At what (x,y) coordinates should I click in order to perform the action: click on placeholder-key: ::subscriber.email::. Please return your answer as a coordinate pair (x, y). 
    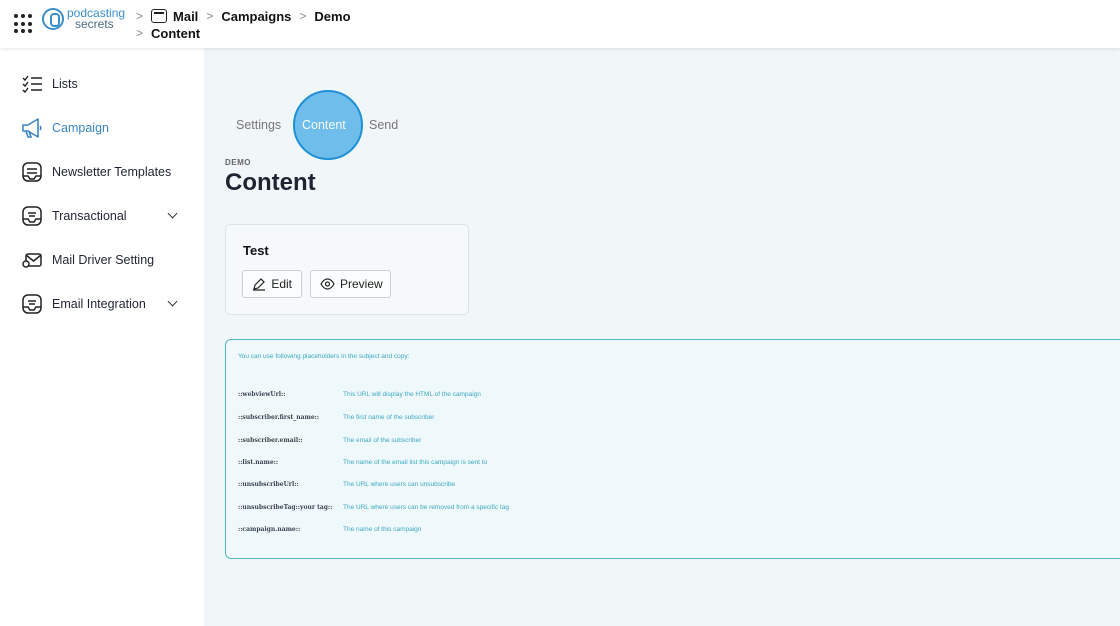
    Looking at the image, I should click on (270, 440).